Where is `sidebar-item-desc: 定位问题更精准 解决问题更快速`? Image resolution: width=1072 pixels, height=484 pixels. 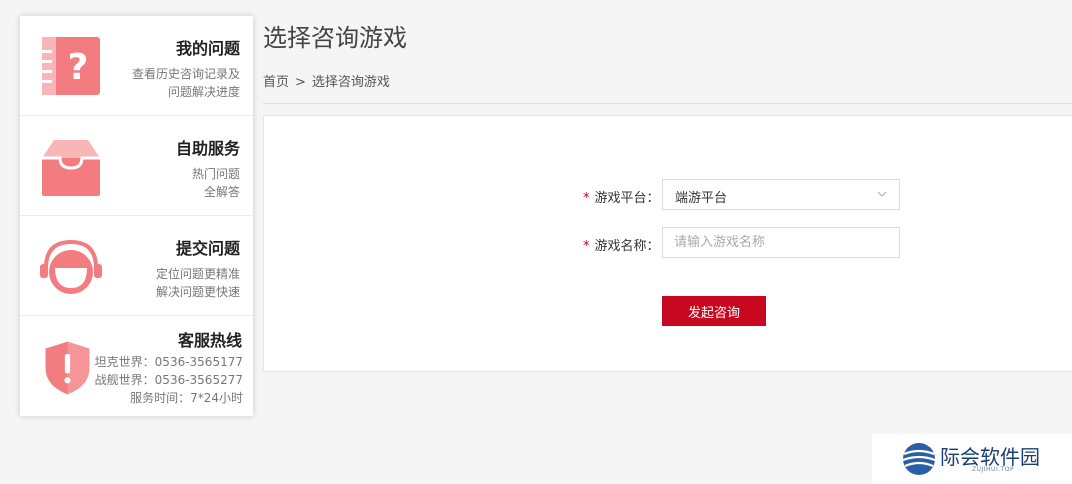
sidebar-item-desc: 定位问题更精准 解决问题更快速 is located at coordinates (198, 283).